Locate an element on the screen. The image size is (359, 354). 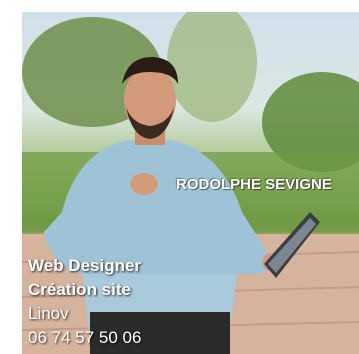
job-title: Web Designer is located at coordinates (85, 265).